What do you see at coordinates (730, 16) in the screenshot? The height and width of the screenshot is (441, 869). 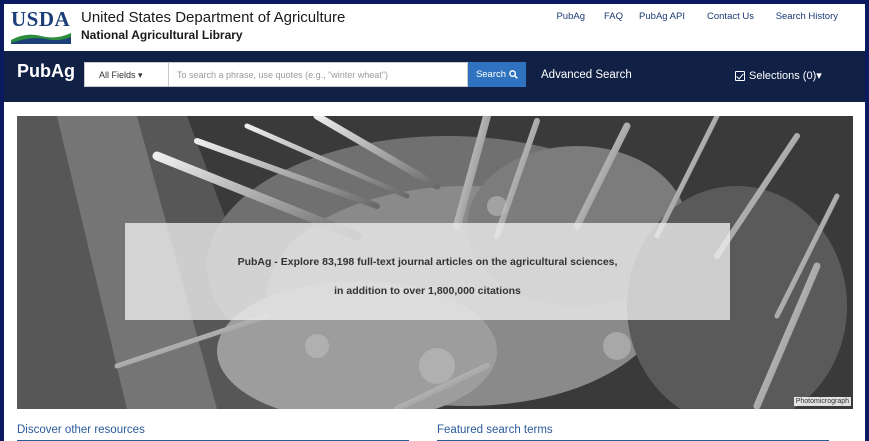 I see `top-link-contact-us: Contact Us` at bounding box center [730, 16].